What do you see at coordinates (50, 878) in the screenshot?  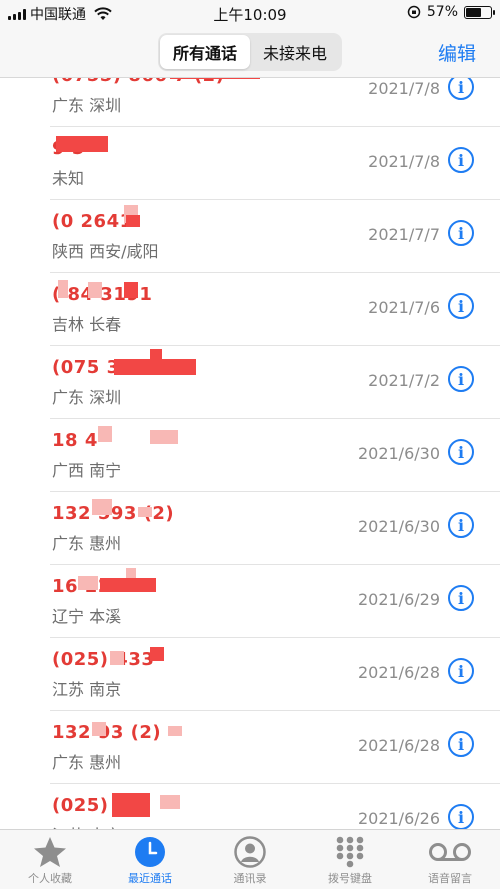 I see `tab-label: 个人收藏` at bounding box center [50, 878].